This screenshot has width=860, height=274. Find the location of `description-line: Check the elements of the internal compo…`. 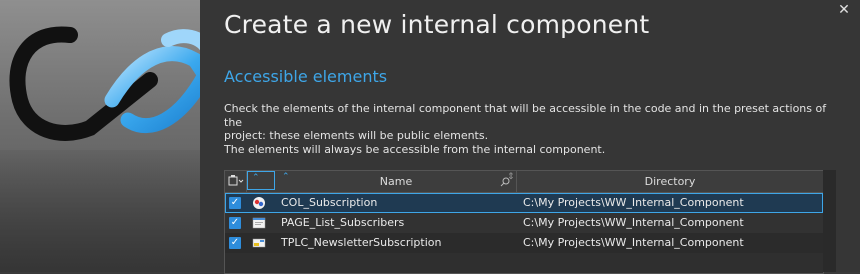

description-line: Check the elements of the internal compo… is located at coordinates (525, 115).